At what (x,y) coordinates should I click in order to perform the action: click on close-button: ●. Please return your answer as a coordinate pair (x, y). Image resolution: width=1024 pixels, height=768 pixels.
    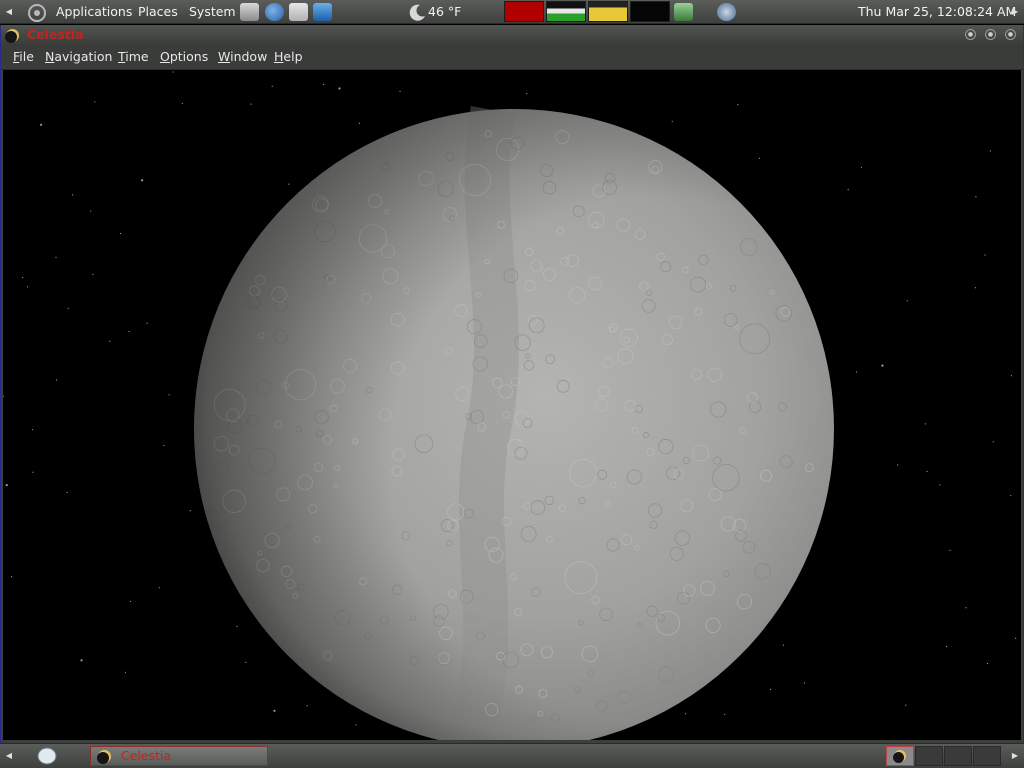
    Looking at the image, I should click on (1010, 34).